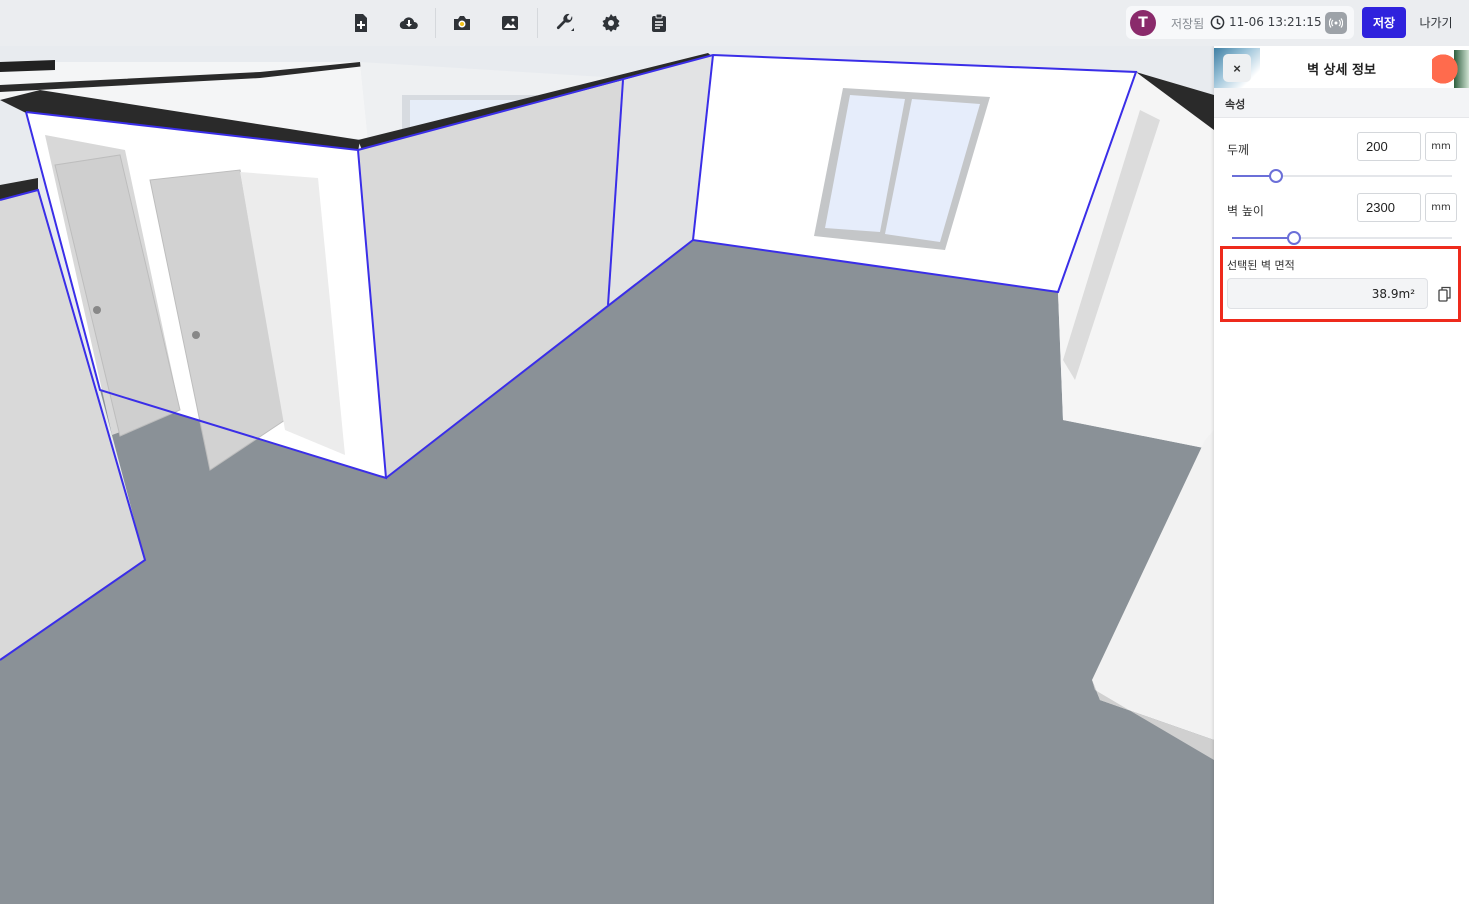  What do you see at coordinates (1341, 103) in the screenshot?
I see `properties-section-header: 속성` at bounding box center [1341, 103].